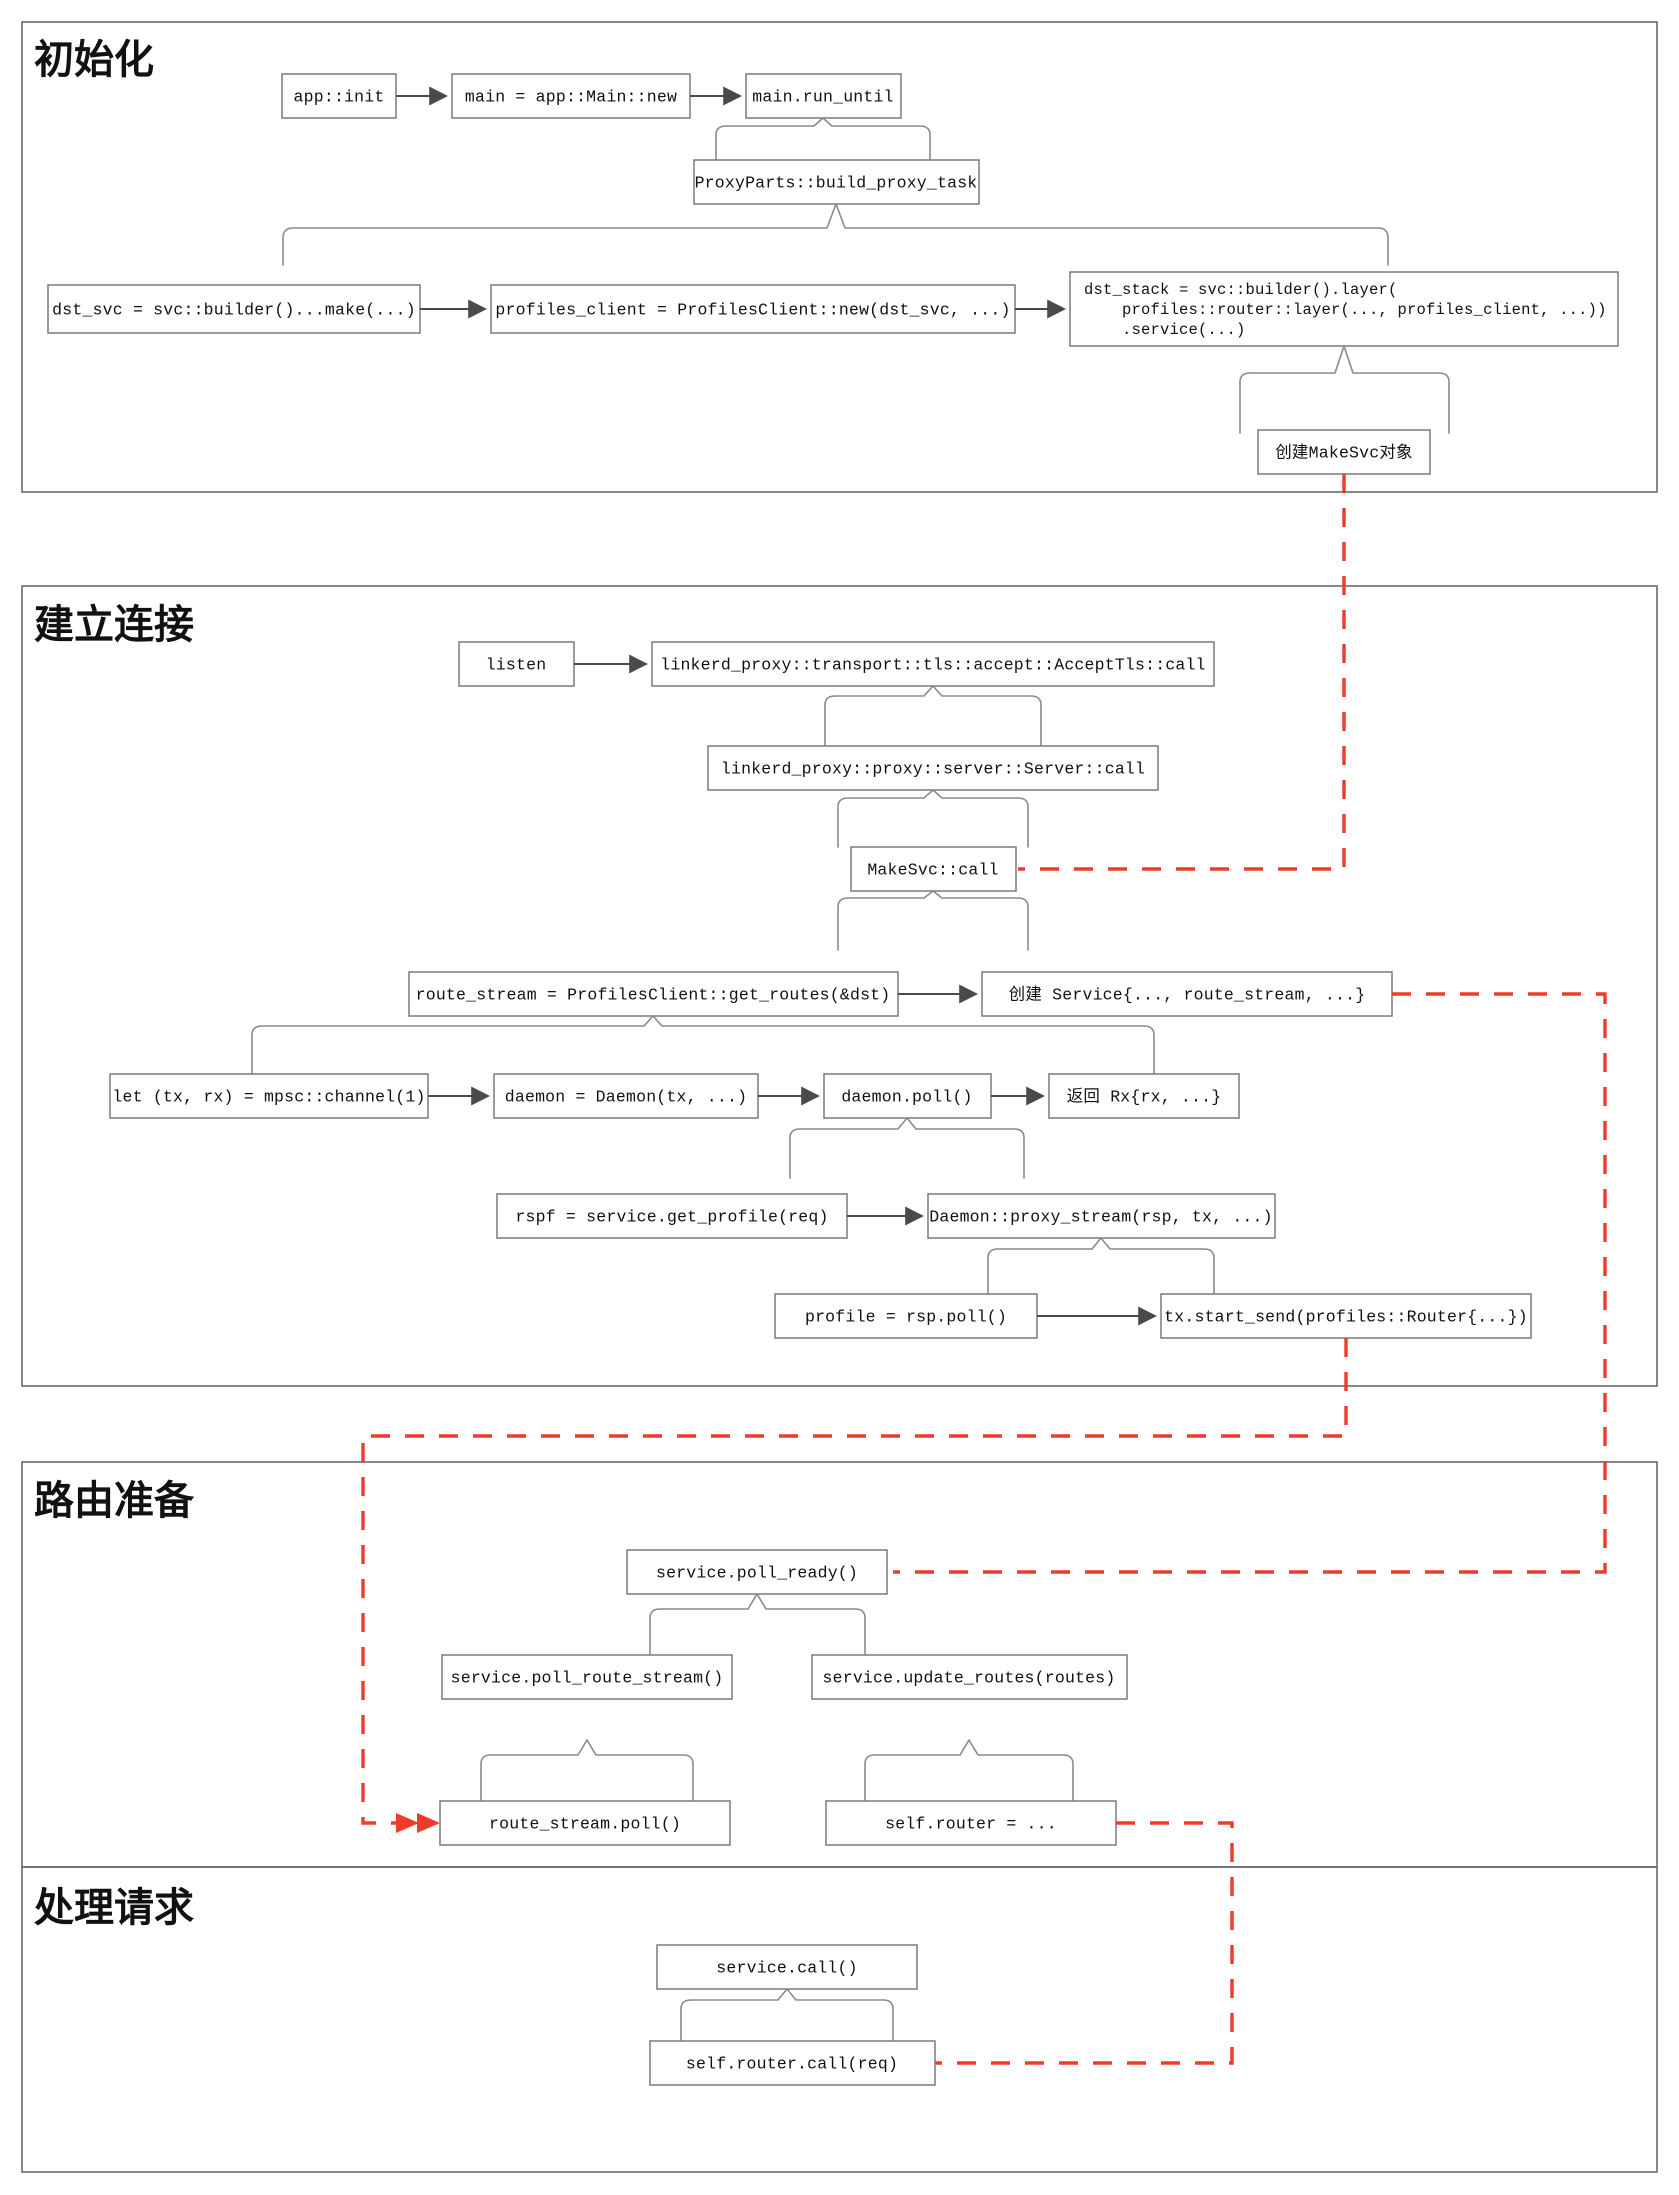 The image size is (1679, 2195). What do you see at coordinates (1084, 1943) in the screenshot?
I see `redline-selfrouter-to-selfroutercall` at bounding box center [1084, 1943].